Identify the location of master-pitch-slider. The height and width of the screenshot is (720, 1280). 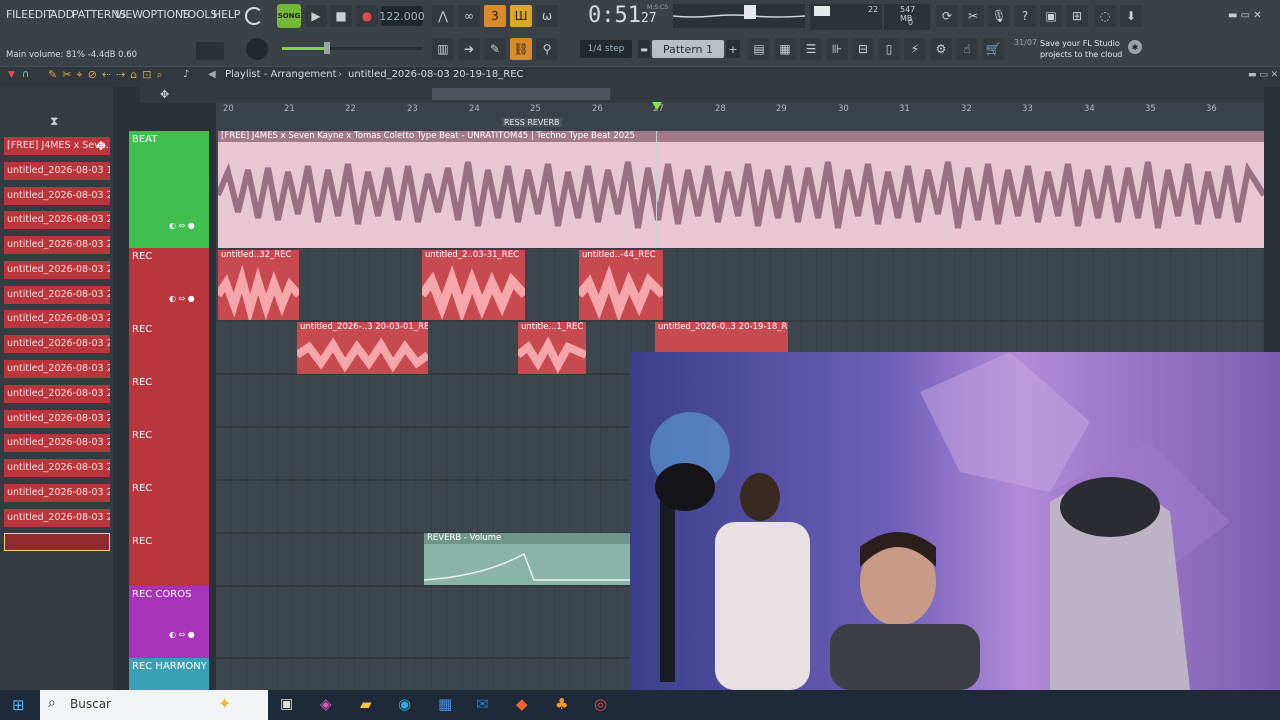
(750, 12).